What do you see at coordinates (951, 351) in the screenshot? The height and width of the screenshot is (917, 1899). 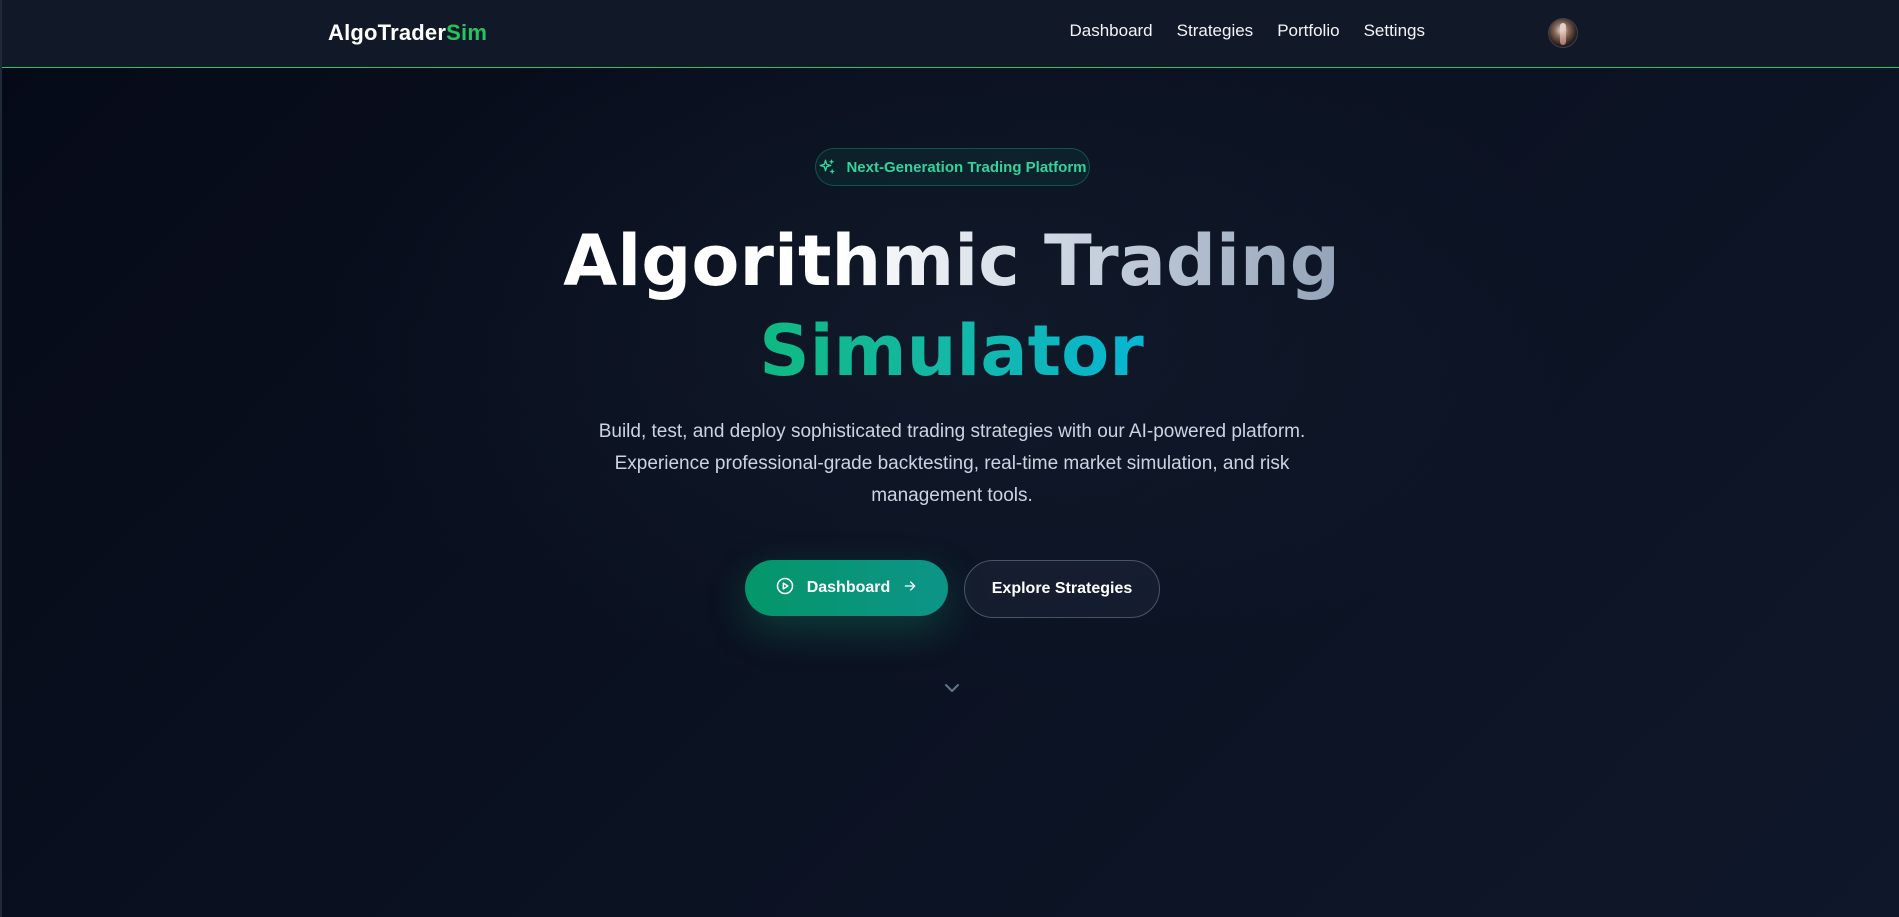 I see `headline-line-2: Simulator` at bounding box center [951, 351].